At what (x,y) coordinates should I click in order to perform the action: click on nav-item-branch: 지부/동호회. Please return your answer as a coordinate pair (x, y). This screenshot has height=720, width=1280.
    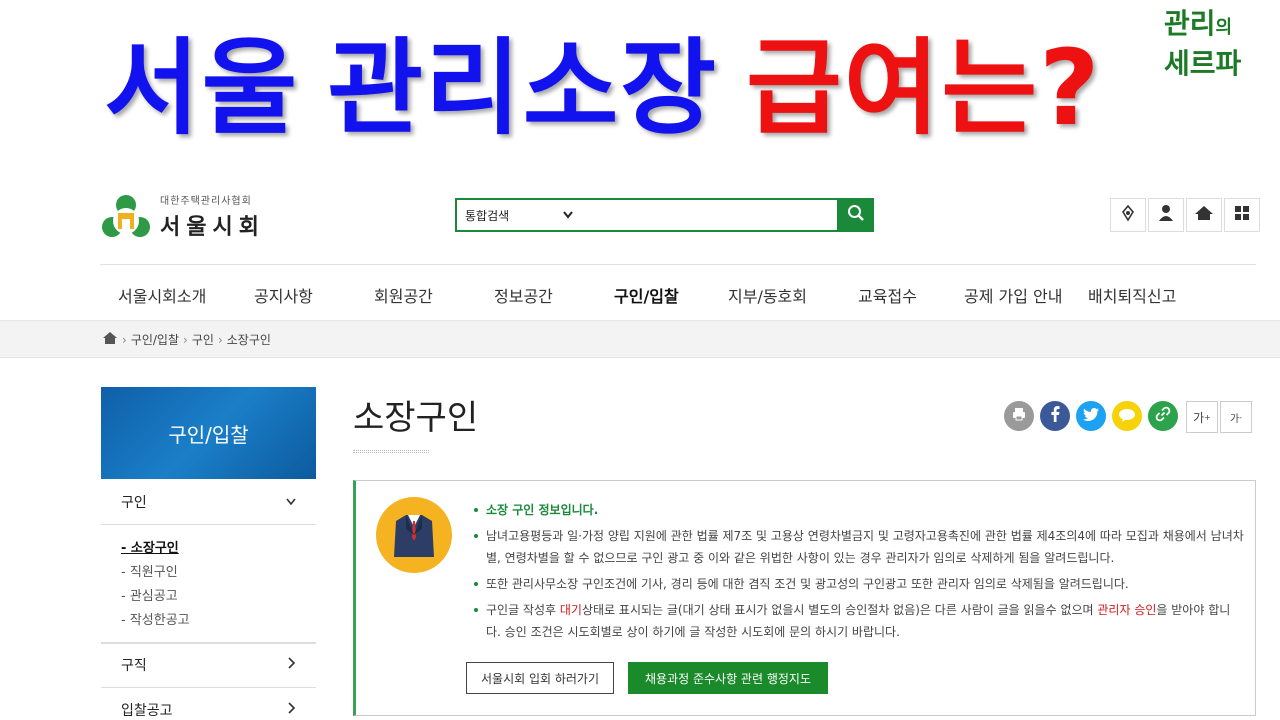
    Looking at the image, I should click on (767, 295).